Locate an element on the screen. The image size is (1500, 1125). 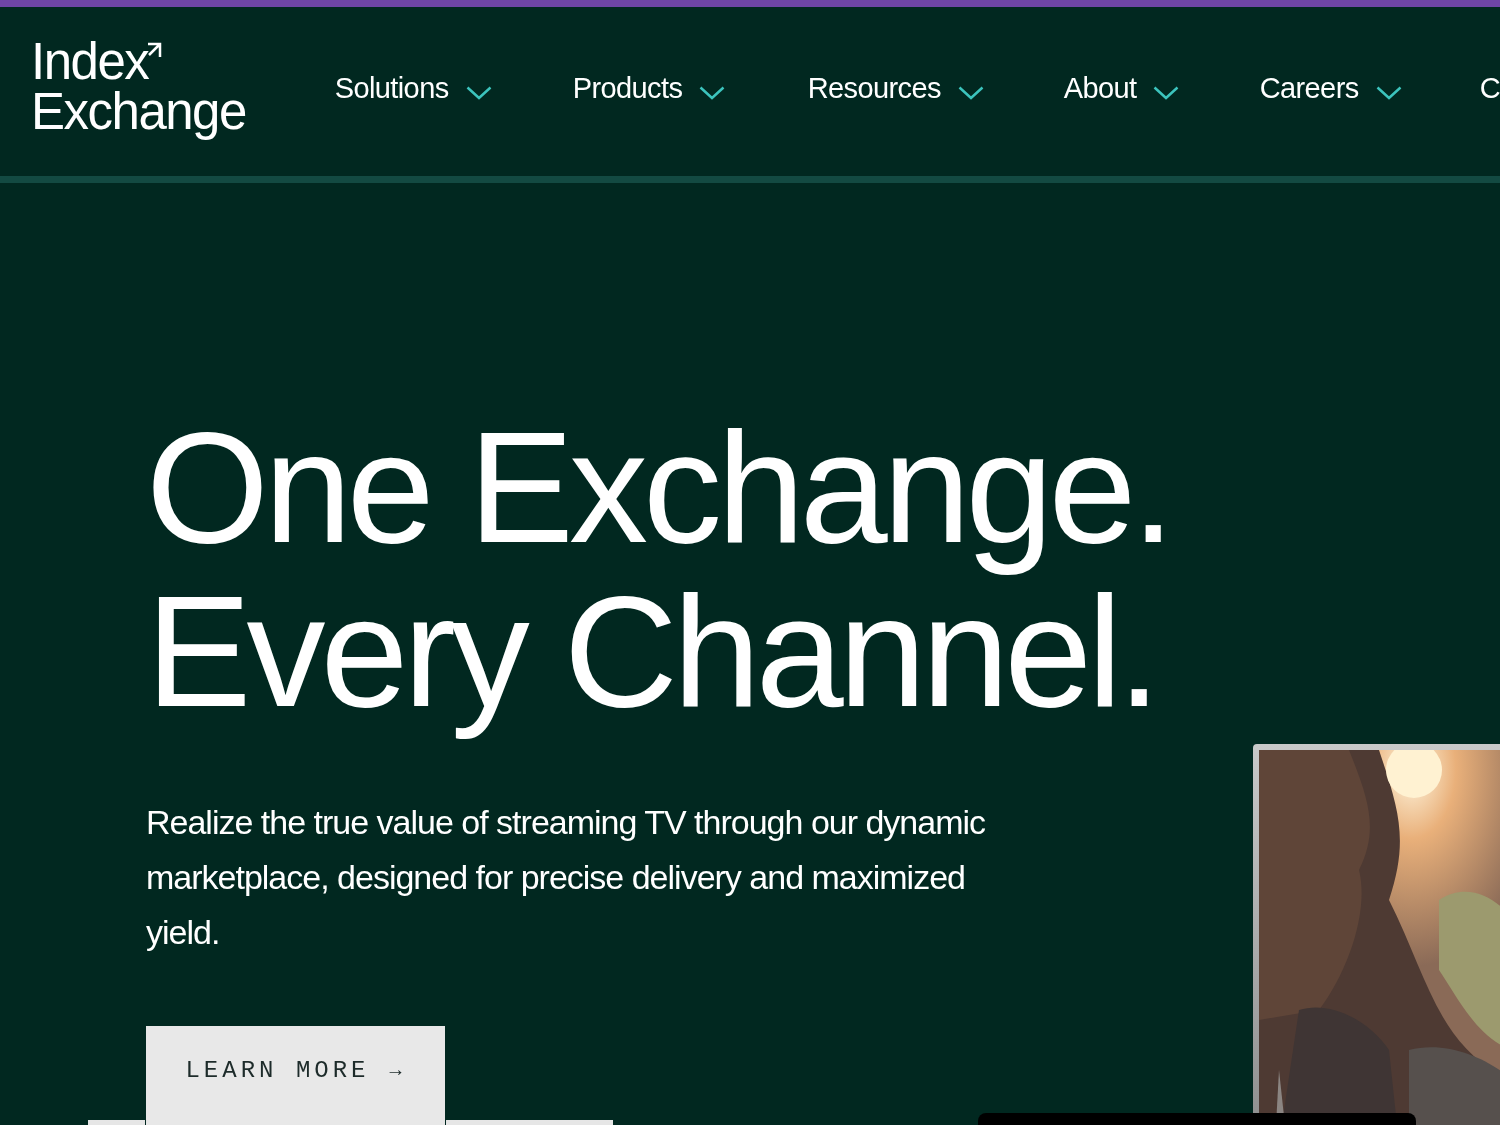
hero-description: Realize the true value of streaming TV through our dynamic marketplace, designed for precise delivery and maximized yield. is located at coordinates (566, 877).